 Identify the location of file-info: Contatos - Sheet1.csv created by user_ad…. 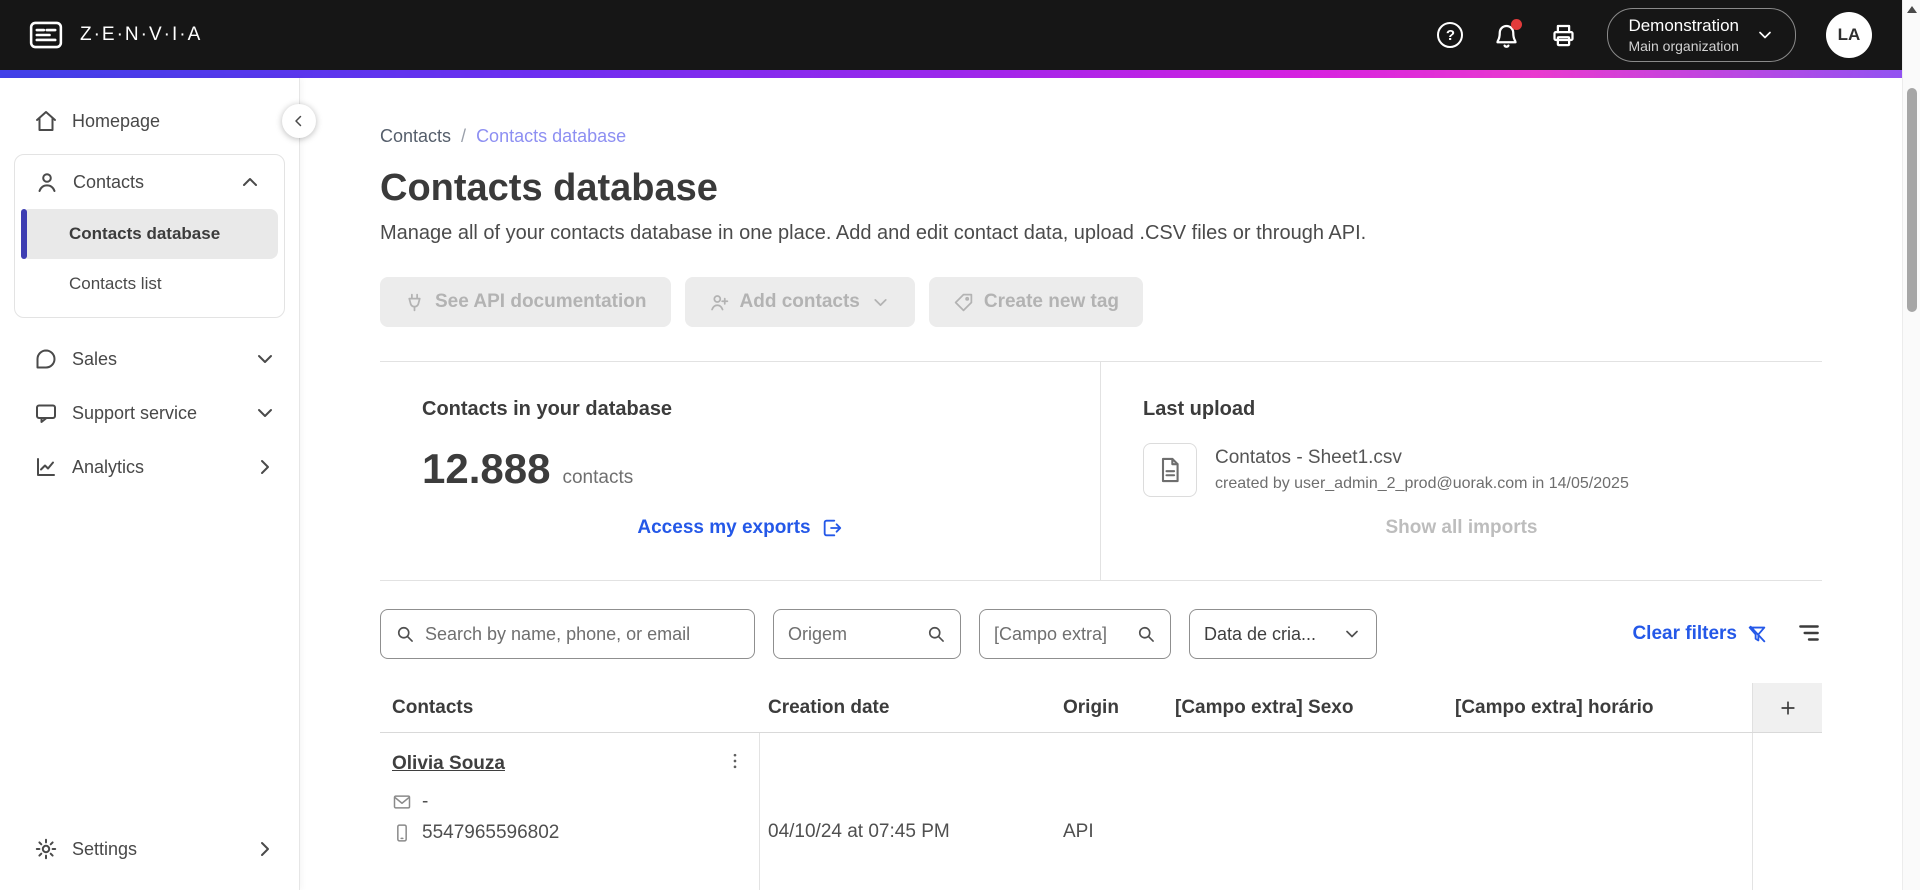
(1422, 470).